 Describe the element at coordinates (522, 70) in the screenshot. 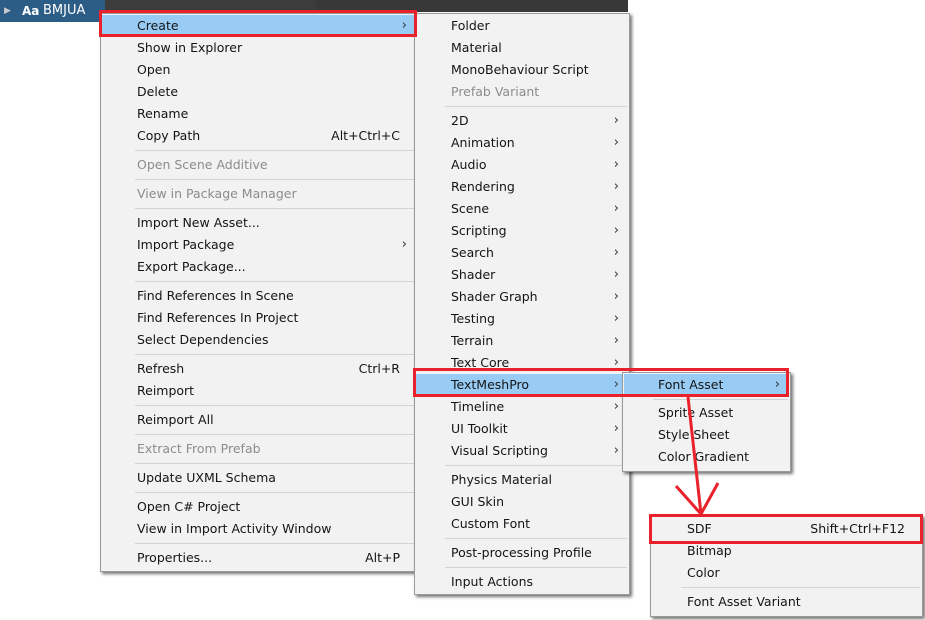

I see `menu-item-monobehaviour-script: MonoBehaviour Script` at that location.